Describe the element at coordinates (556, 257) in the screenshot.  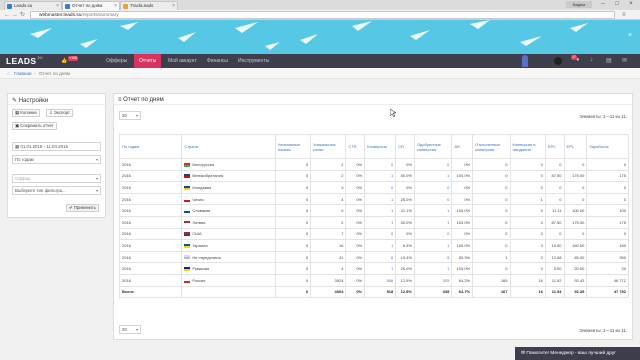
I see `cell-value: 12.58` at that location.